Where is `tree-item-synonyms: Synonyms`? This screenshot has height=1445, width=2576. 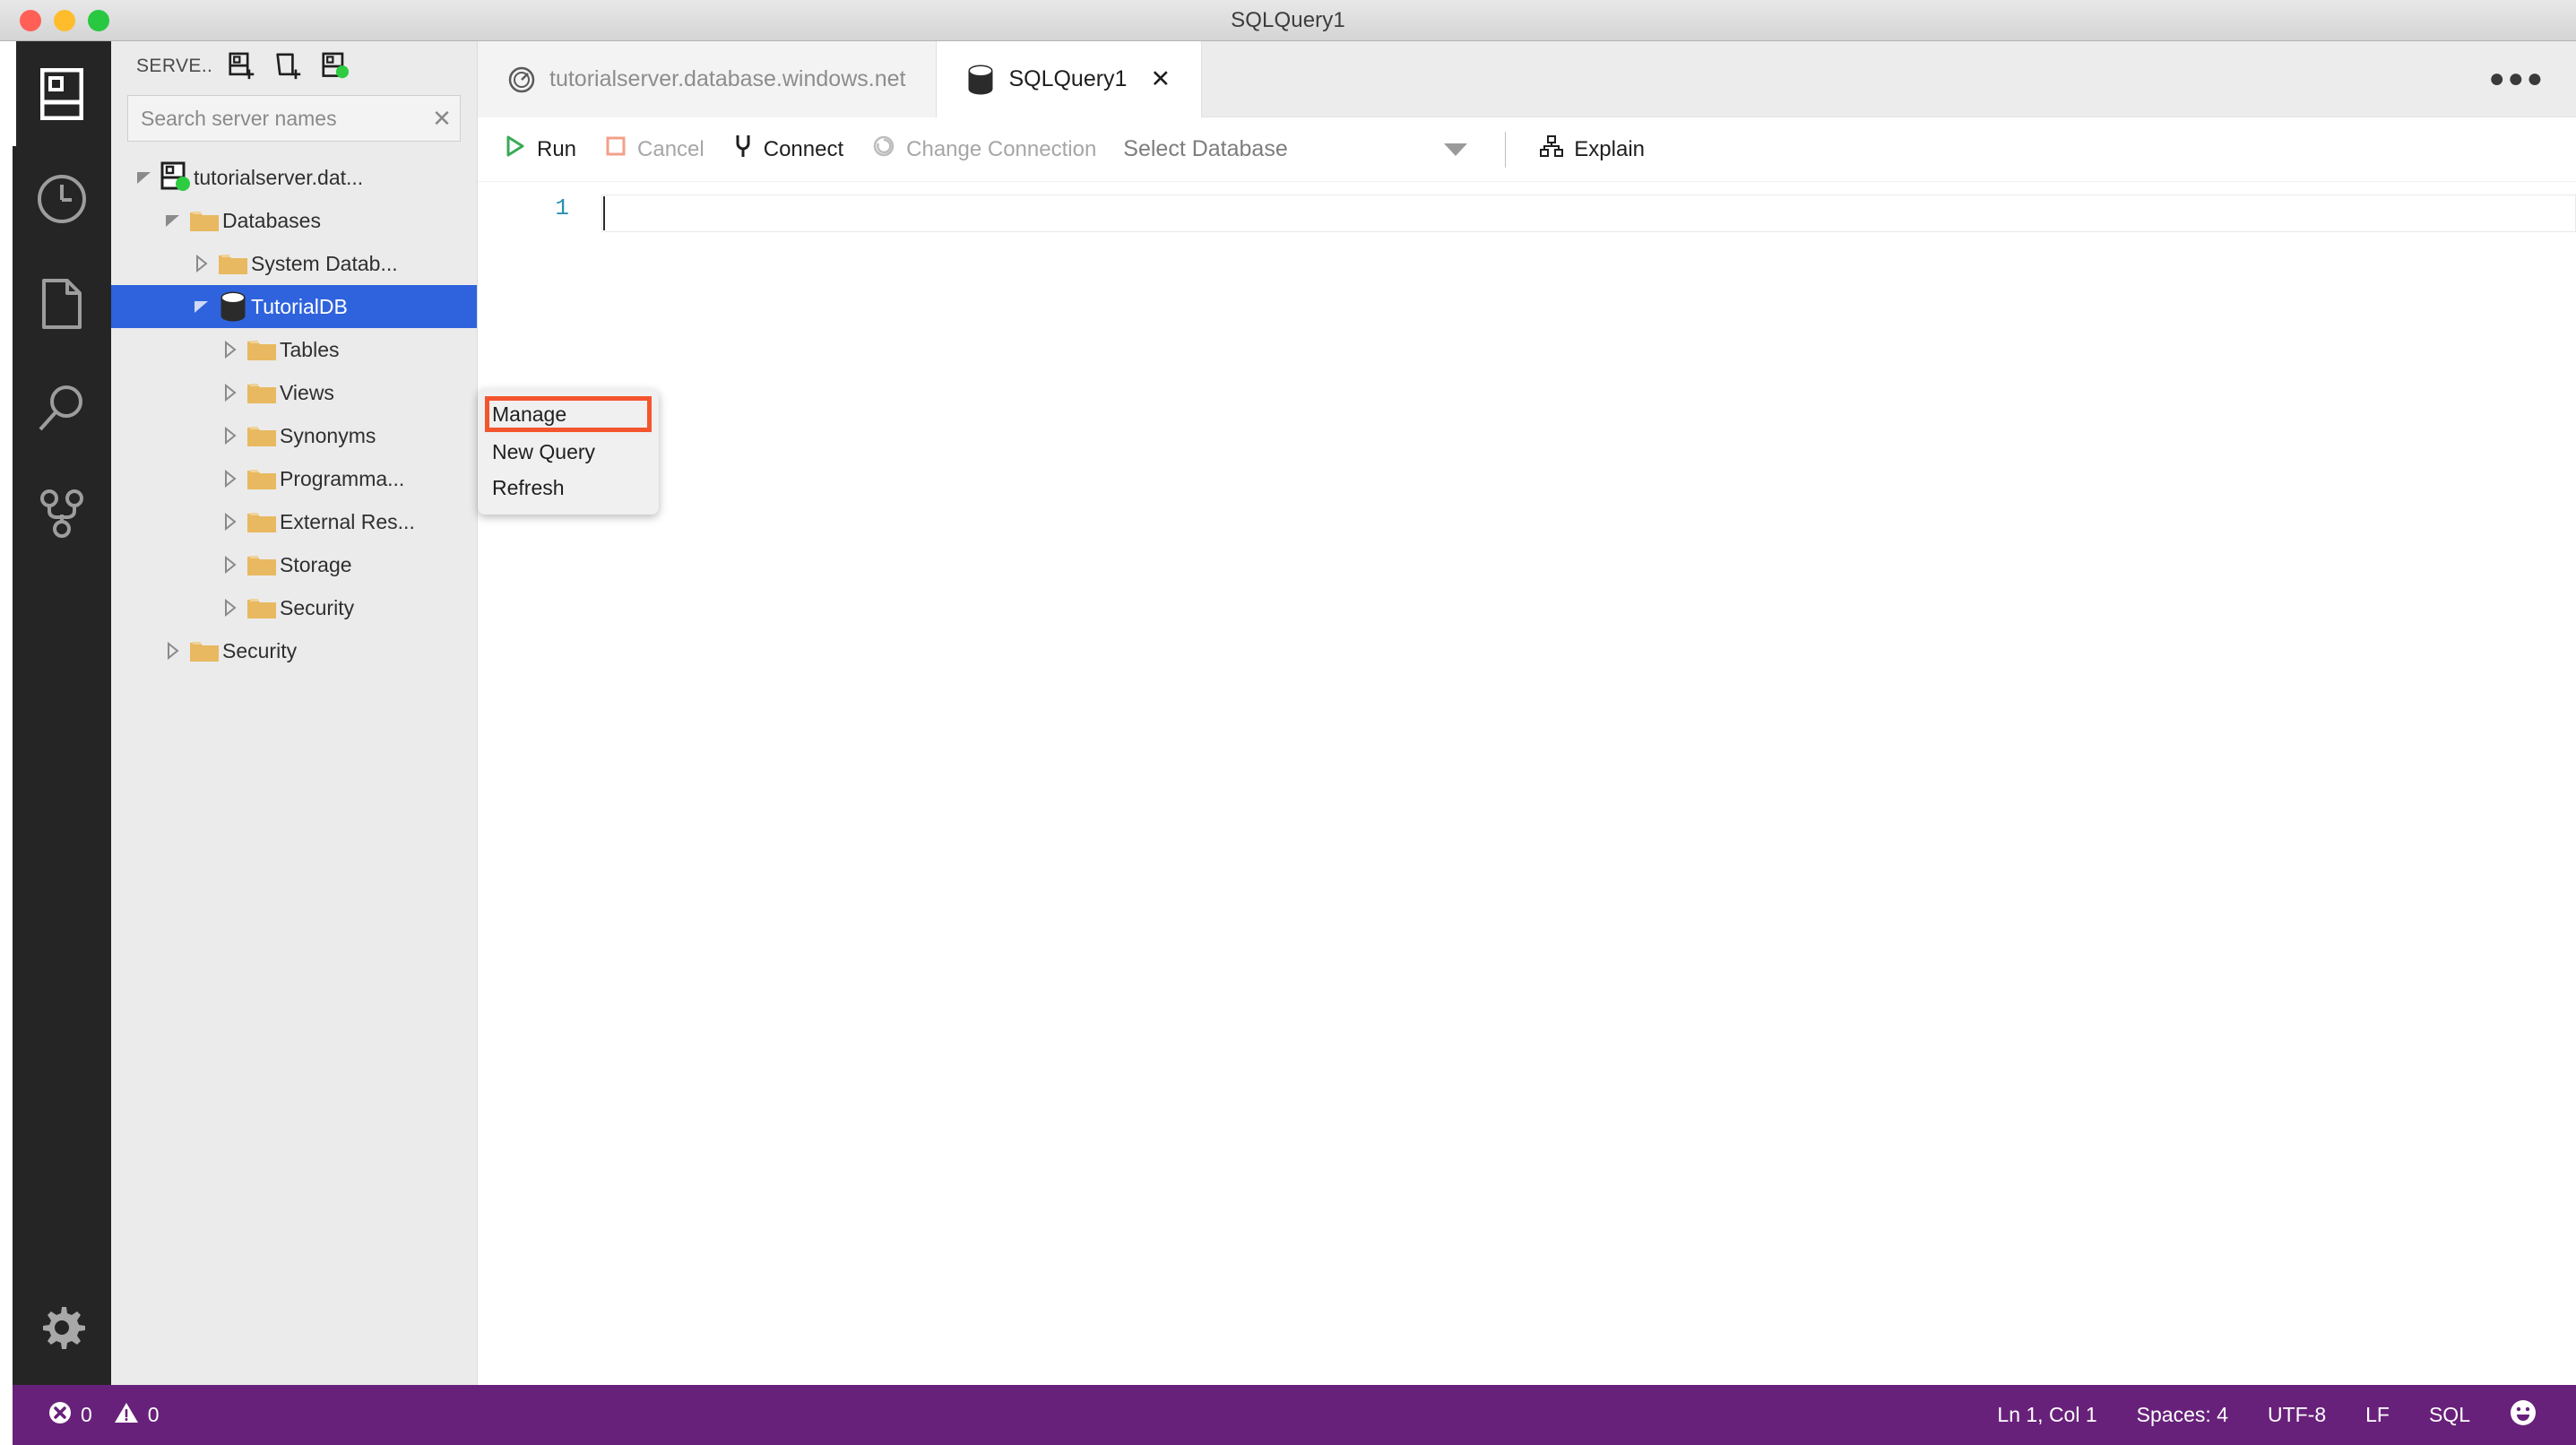 tree-item-synonyms: Synonyms is located at coordinates (294, 436).